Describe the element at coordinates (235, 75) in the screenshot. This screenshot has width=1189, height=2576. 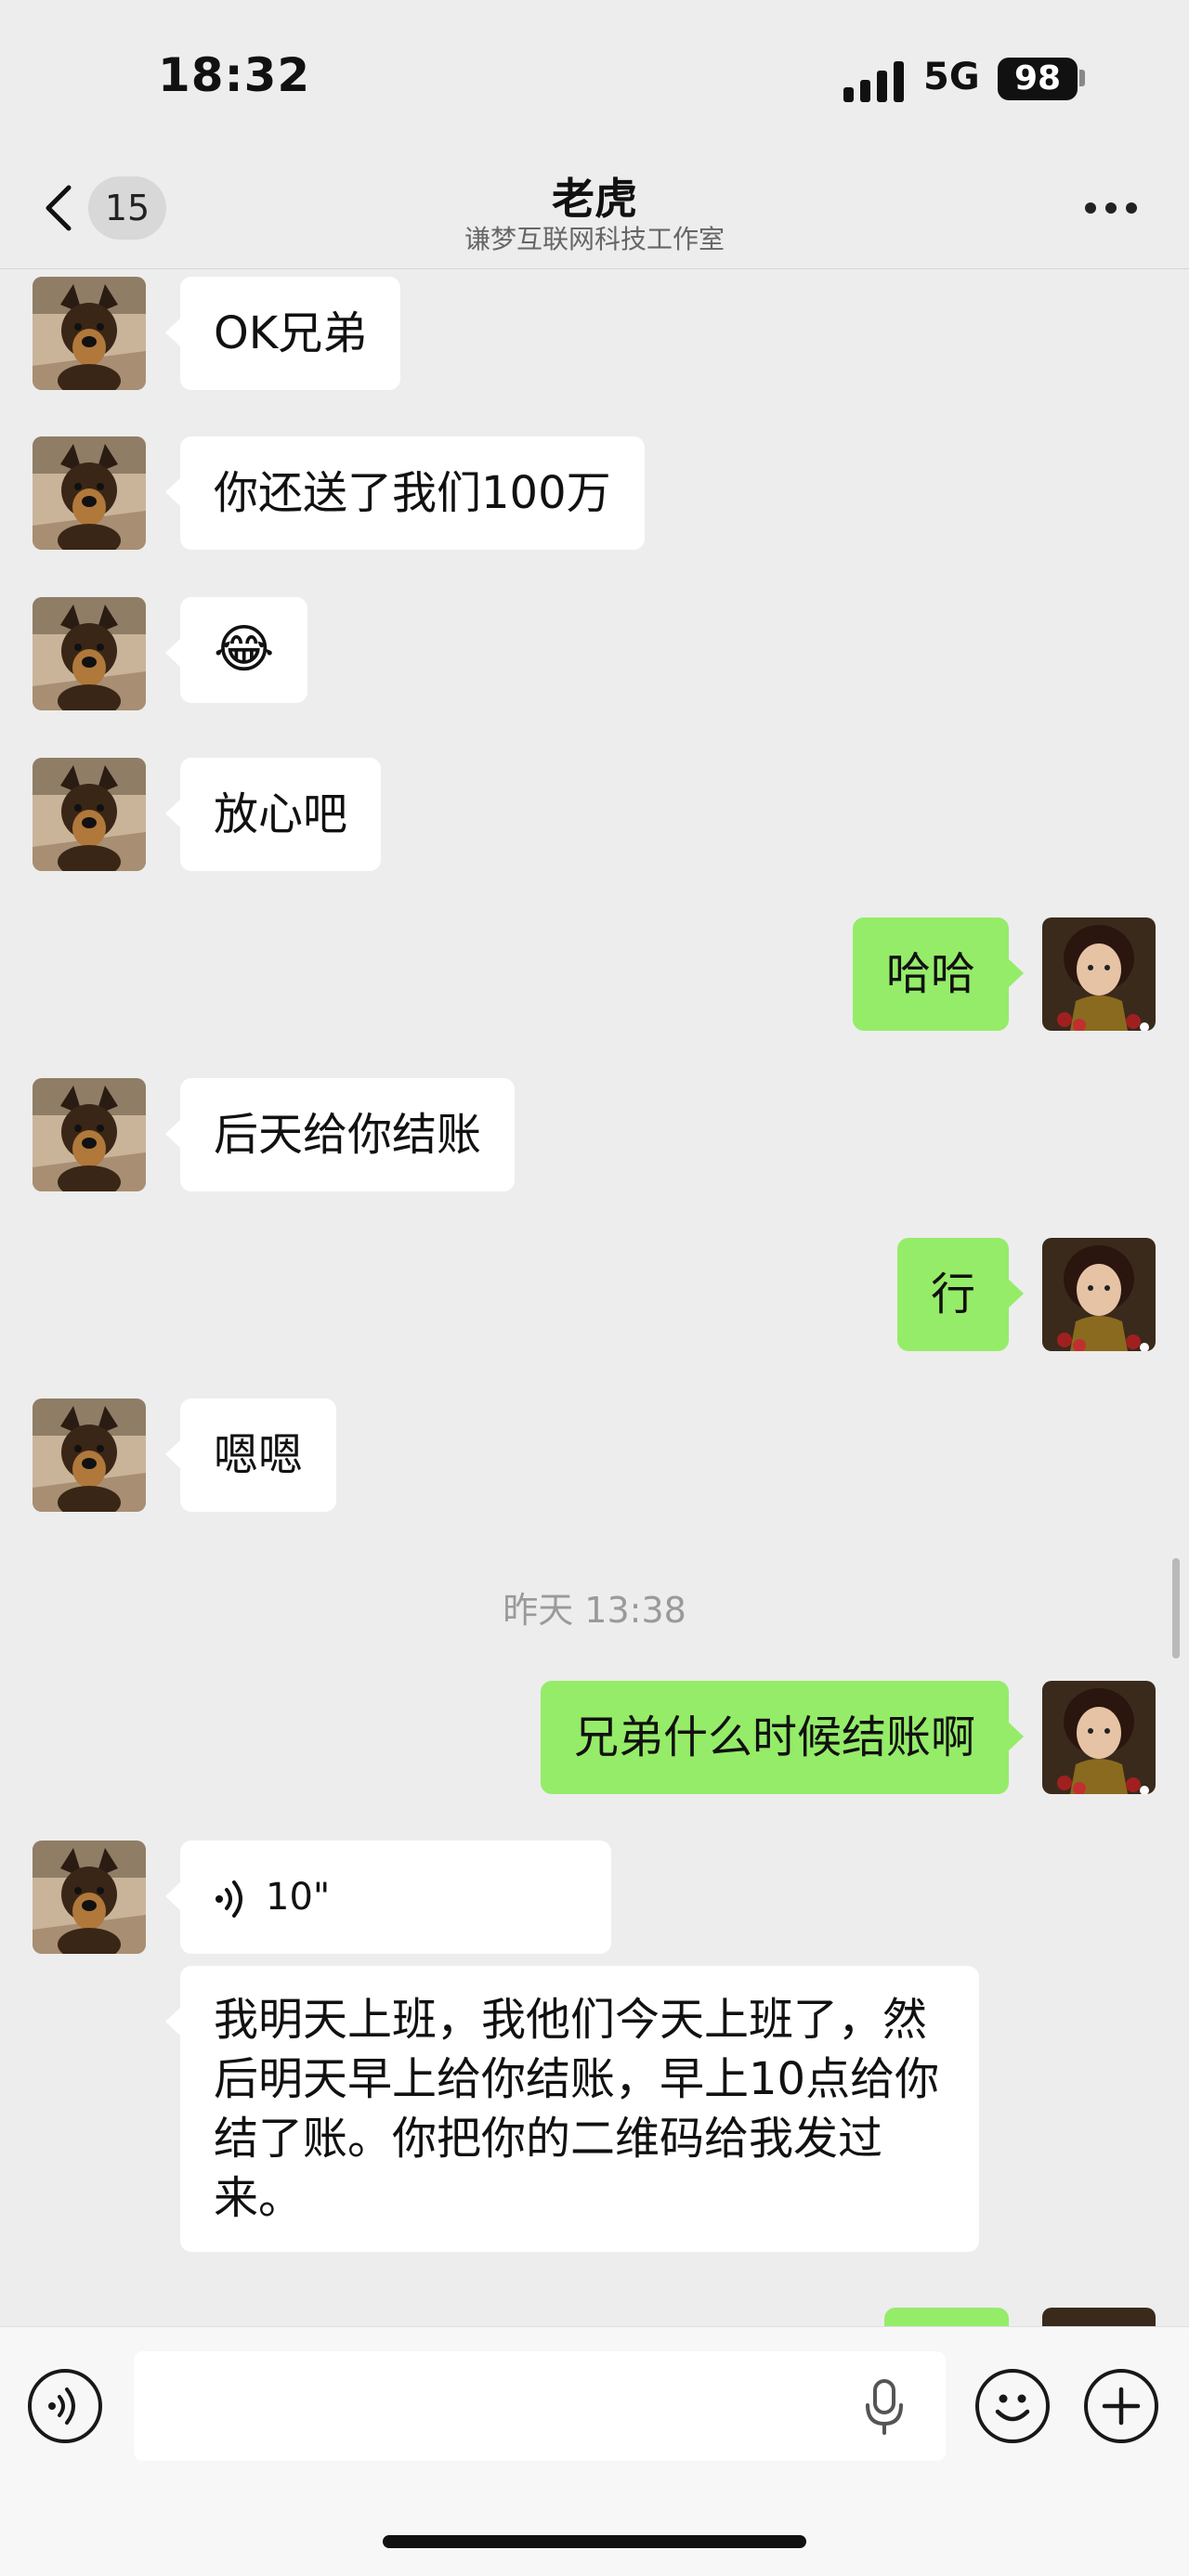
I see `status-time: 18:32` at that location.